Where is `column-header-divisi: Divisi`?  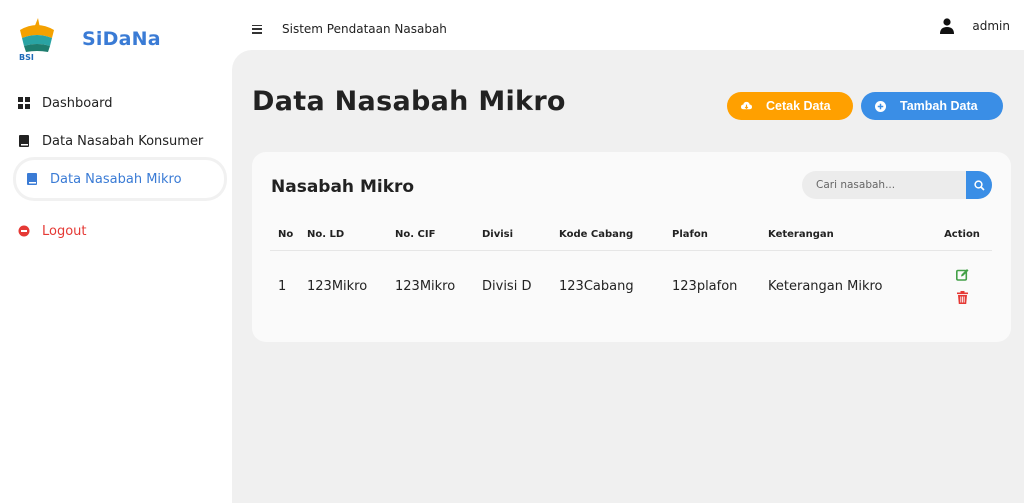 column-header-divisi: Divisi is located at coordinates (520, 235).